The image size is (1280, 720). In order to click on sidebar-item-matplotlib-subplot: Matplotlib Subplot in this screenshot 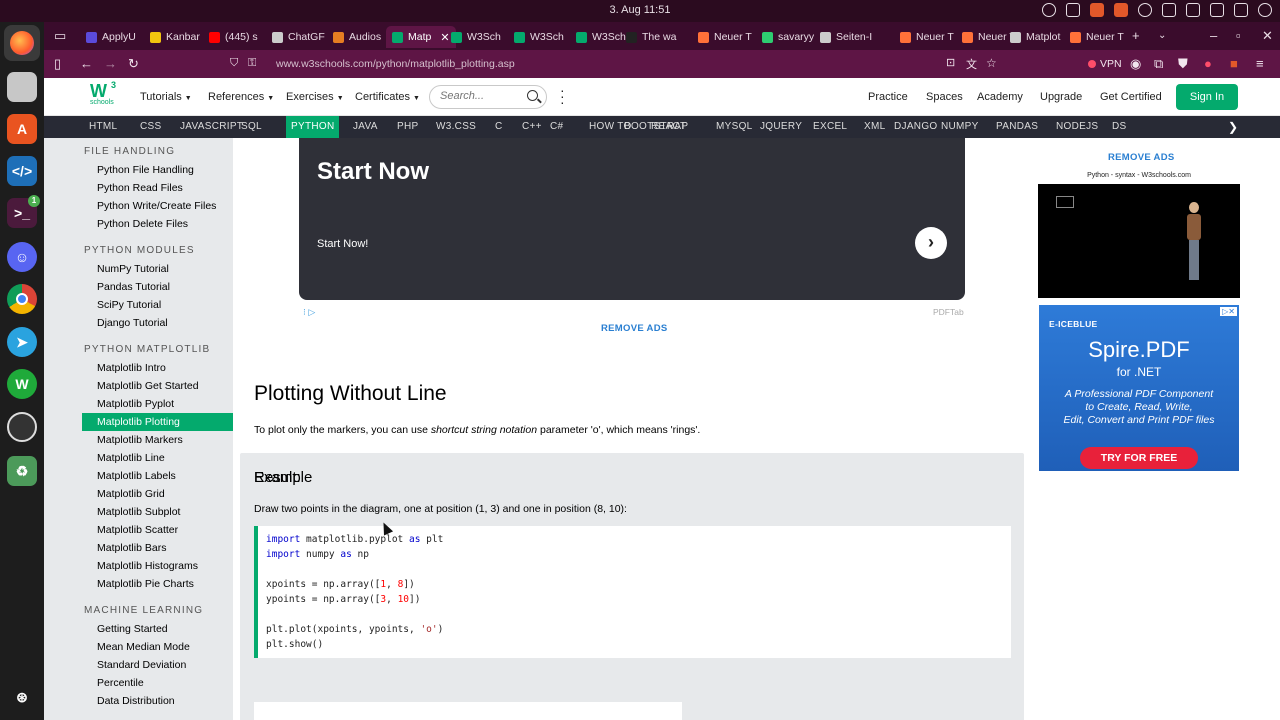, I will do `click(157, 512)`.